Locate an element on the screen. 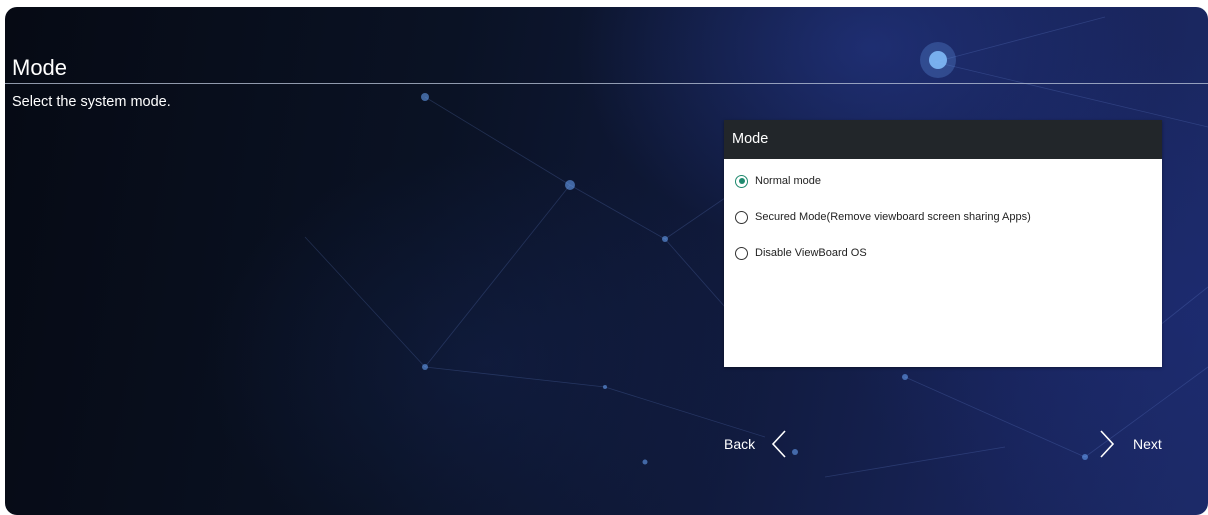 This screenshot has height=515, width=1208. page-title: Mode is located at coordinates (40, 67).